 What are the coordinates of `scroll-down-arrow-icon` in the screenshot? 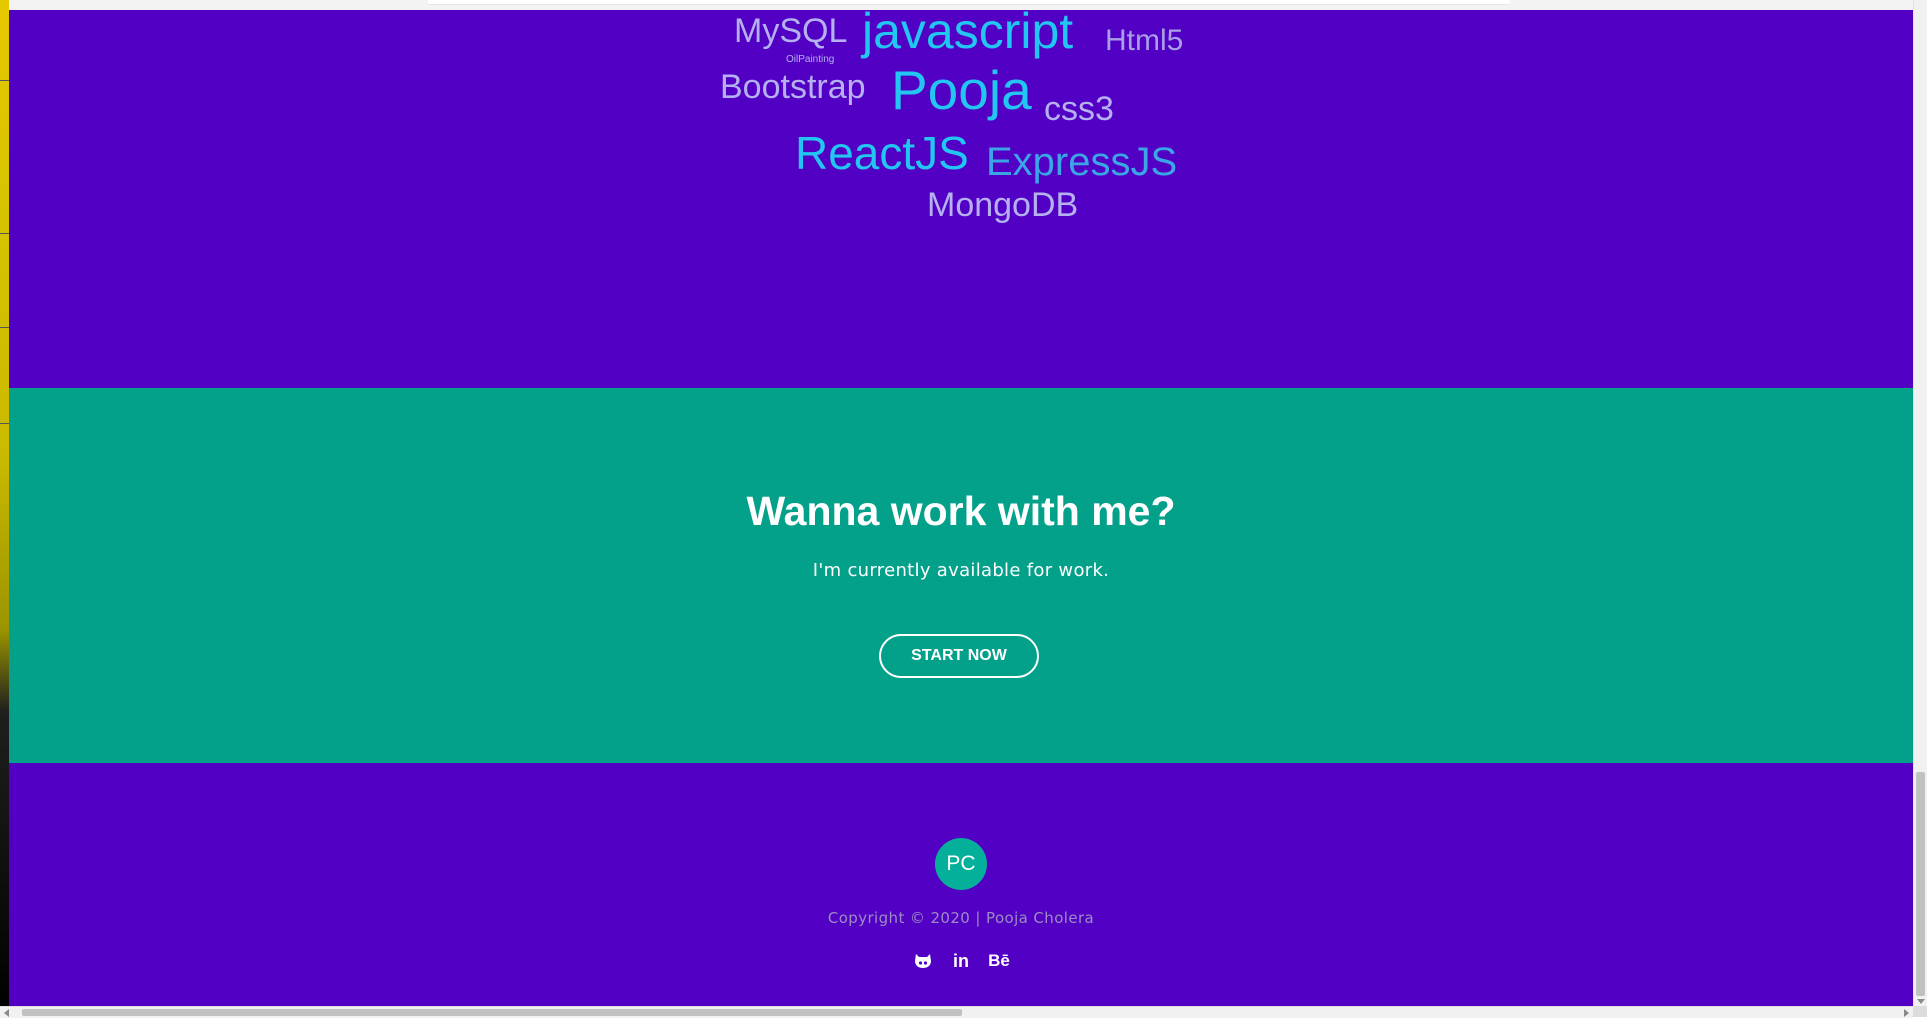 It's located at (1921, 1001).